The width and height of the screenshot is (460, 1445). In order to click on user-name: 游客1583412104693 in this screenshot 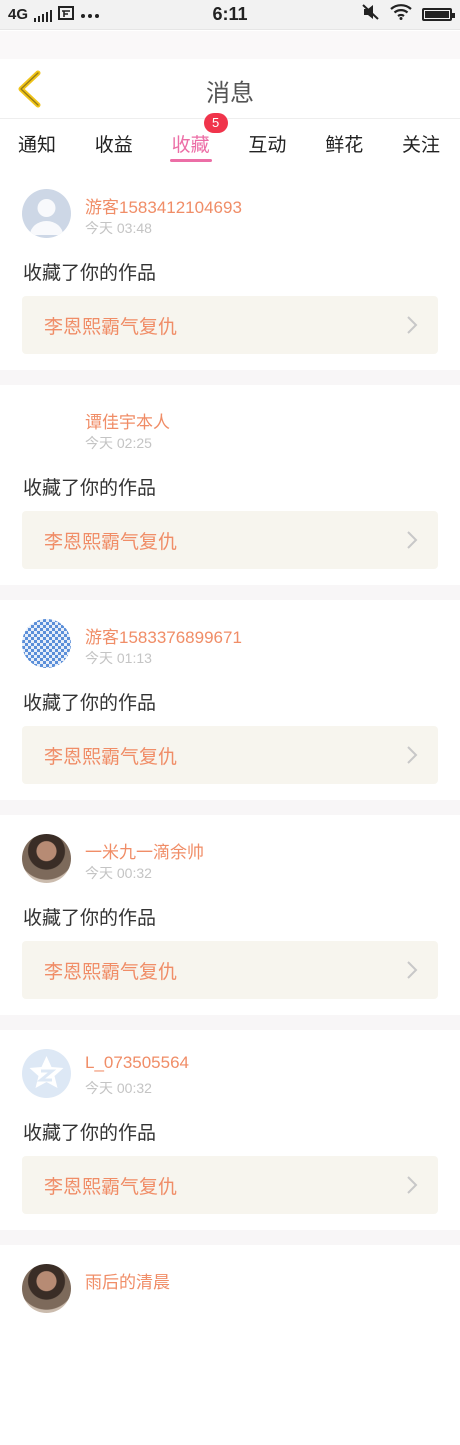, I will do `click(163, 205)`.